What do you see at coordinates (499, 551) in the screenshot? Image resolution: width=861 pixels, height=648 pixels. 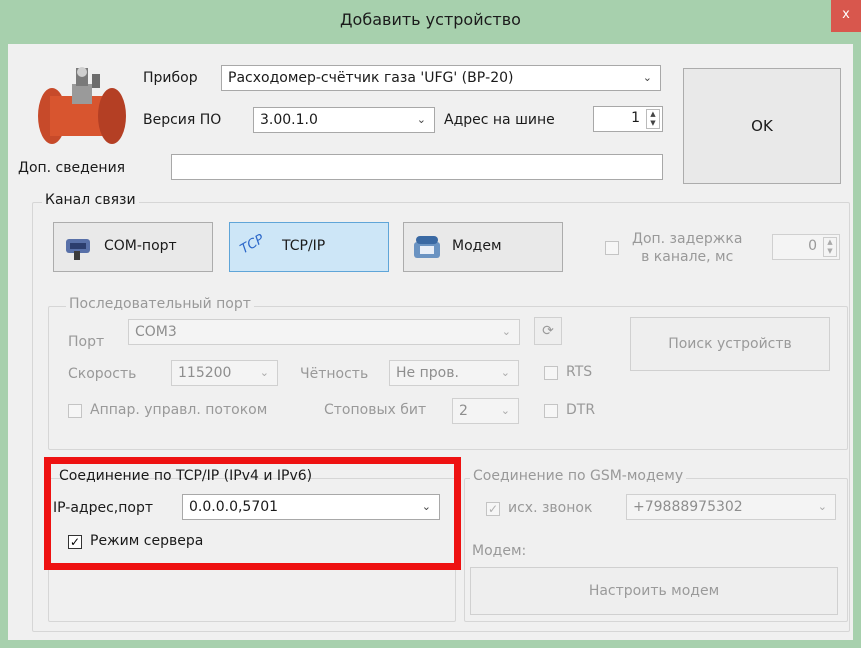 I see `modem-caption: Модем:` at bounding box center [499, 551].